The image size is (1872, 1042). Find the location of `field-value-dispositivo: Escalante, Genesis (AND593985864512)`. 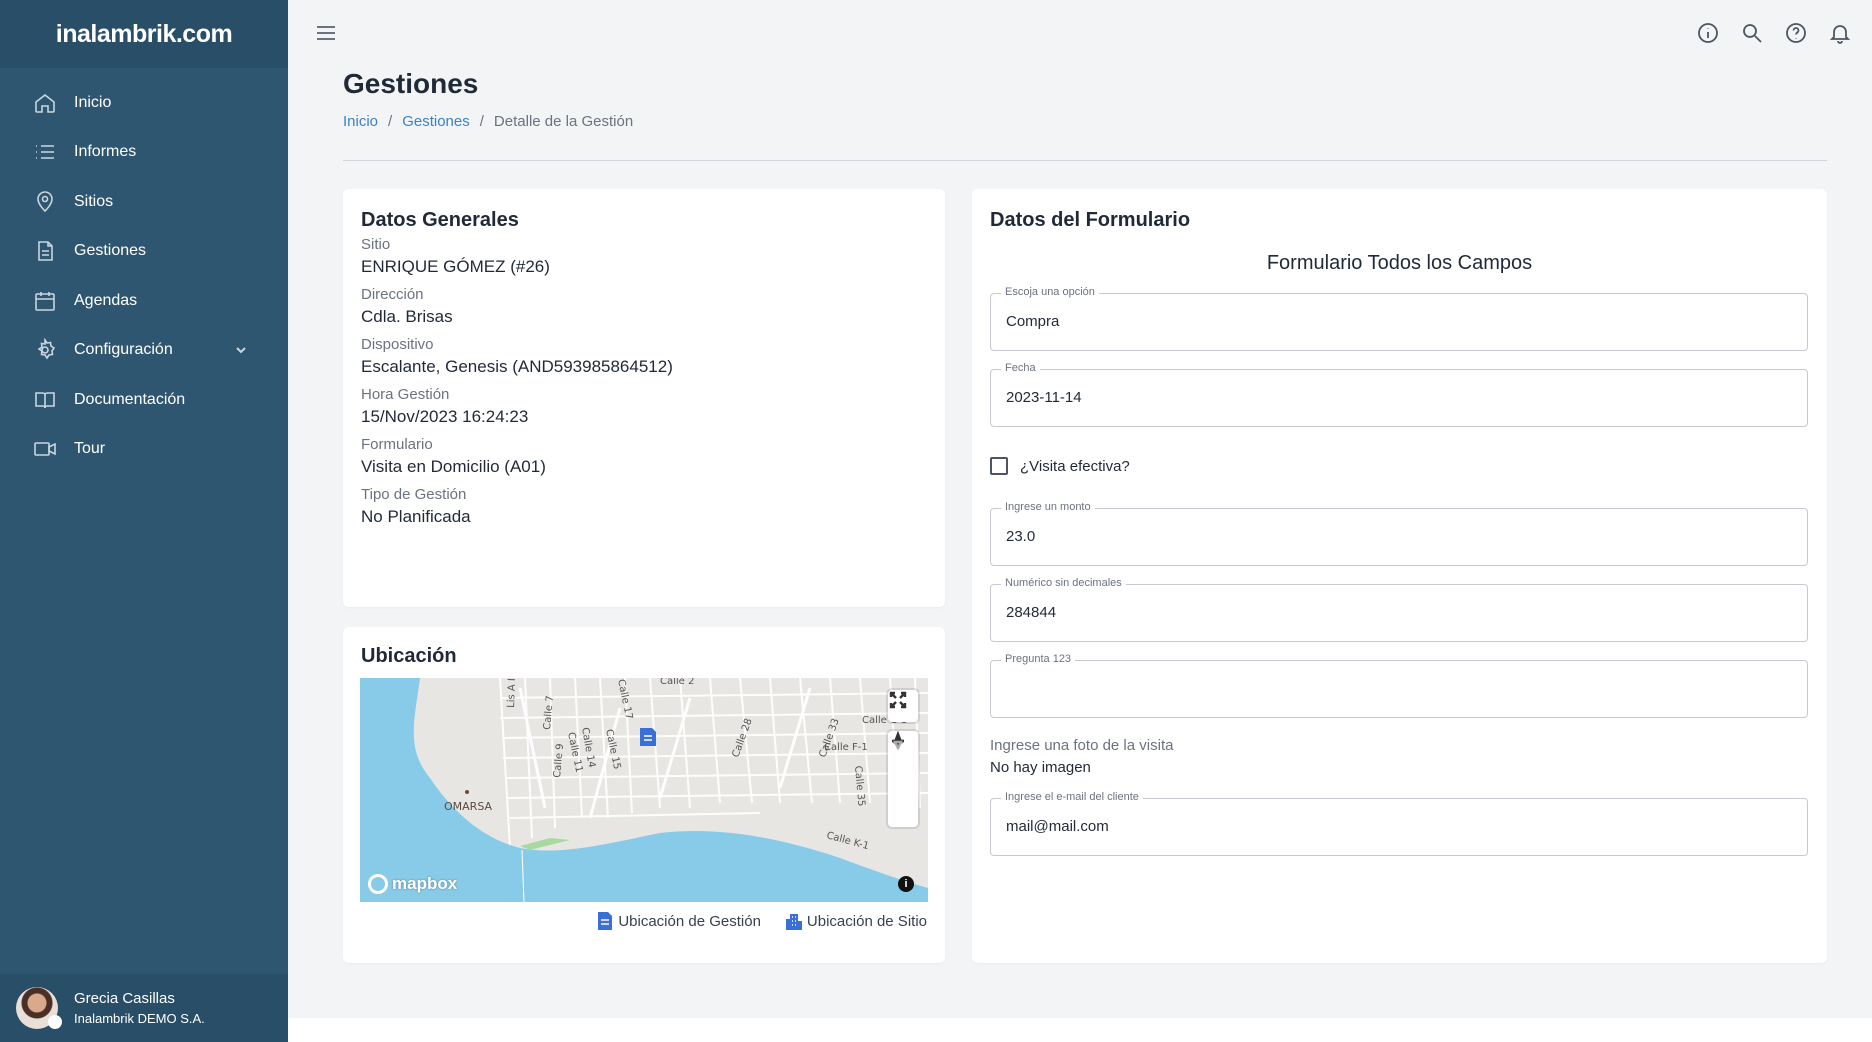

field-value-dispositivo: Escalante, Genesis (AND593985864512) is located at coordinates (517, 366).